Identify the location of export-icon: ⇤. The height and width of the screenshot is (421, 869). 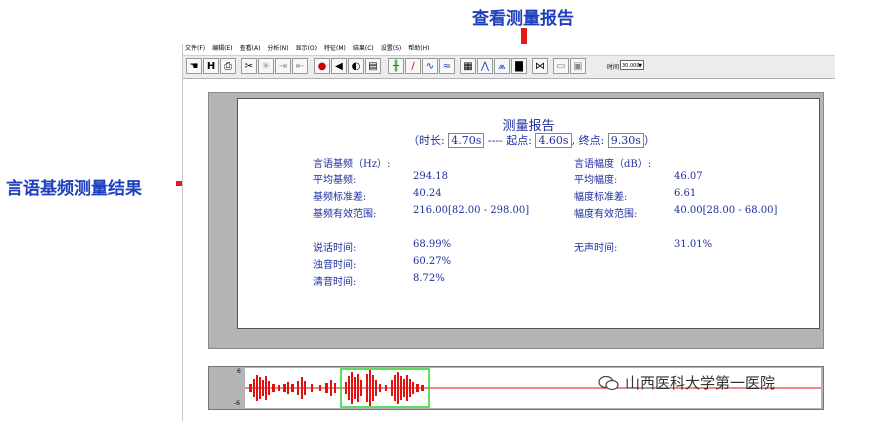
(300, 66).